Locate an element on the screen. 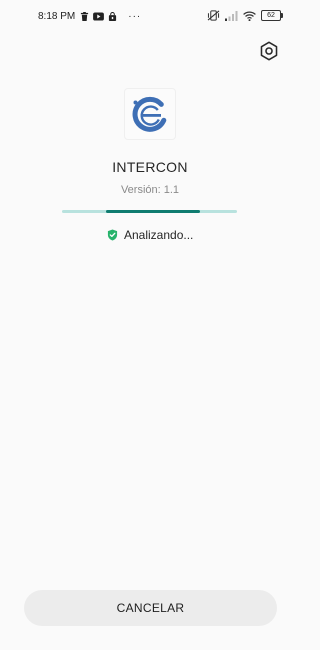  bag-icon is located at coordinates (112, 16).